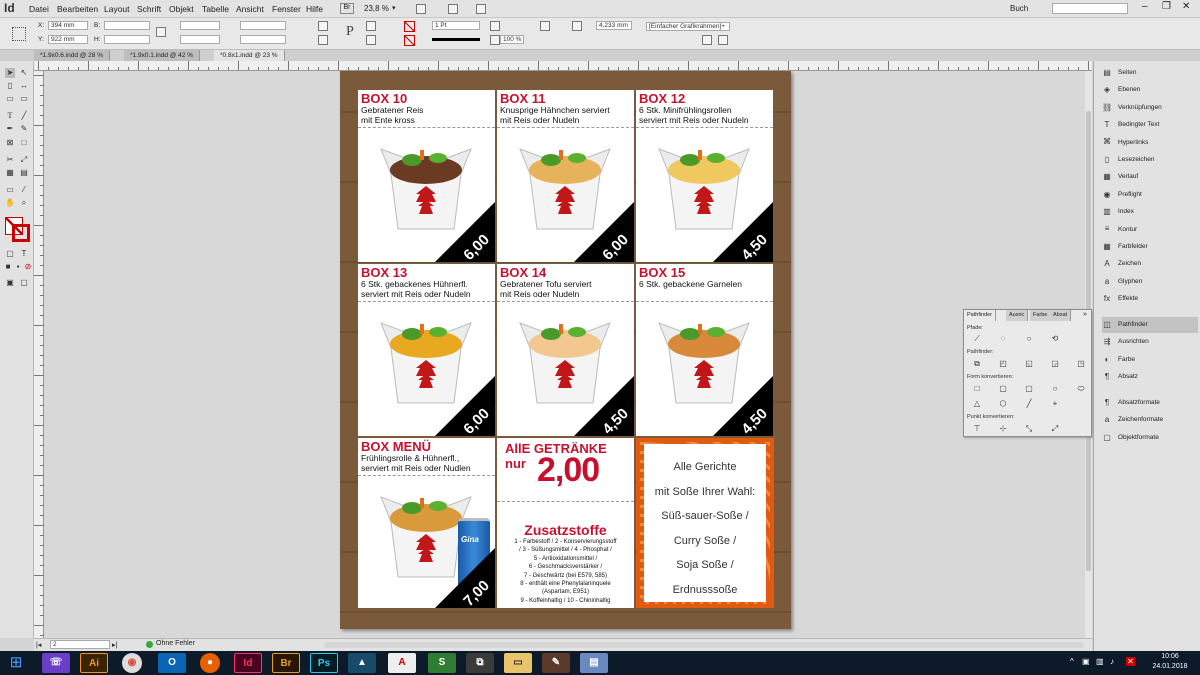 Image resolution: width=1200 pixels, height=675 pixels. Describe the element at coordinates (1085, 314) in the screenshot. I see `panel-collapse-icon: »` at that location.